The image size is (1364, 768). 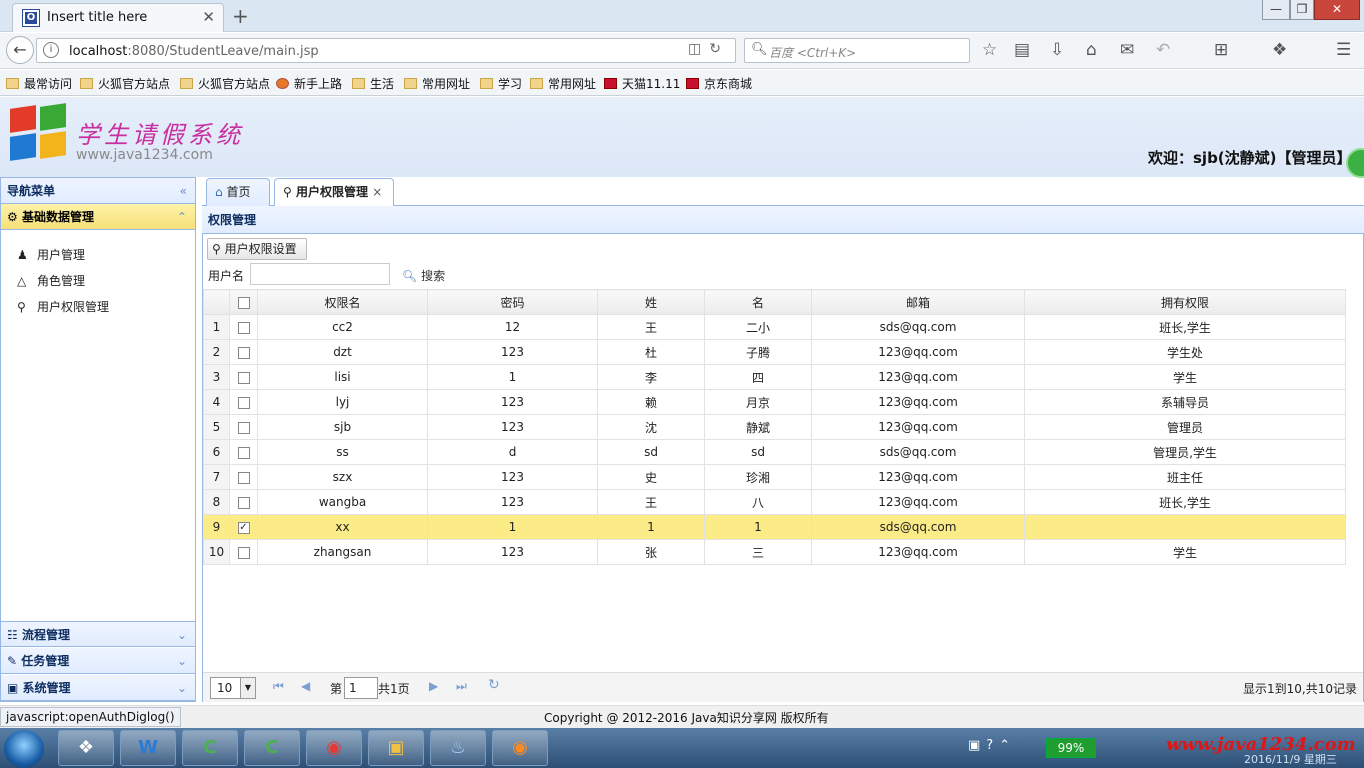 What do you see at coordinates (433, 686) in the screenshot?
I see `next-page-icon: ▶` at bounding box center [433, 686].